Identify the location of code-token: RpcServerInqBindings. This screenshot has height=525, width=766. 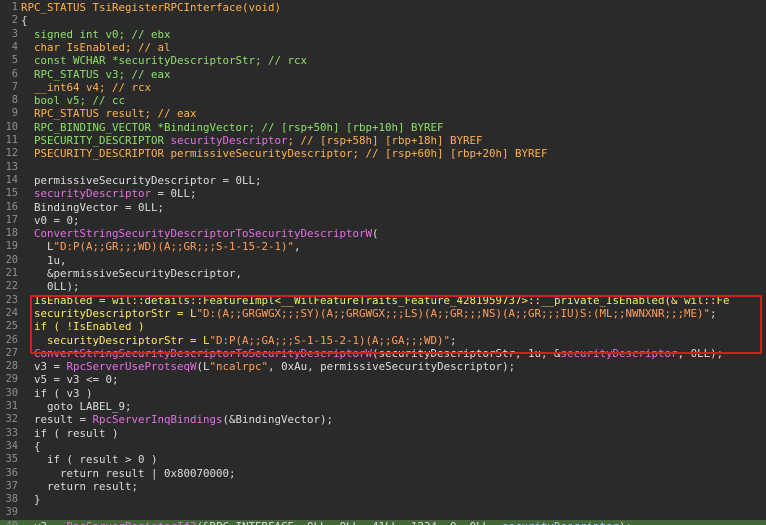
(157, 420).